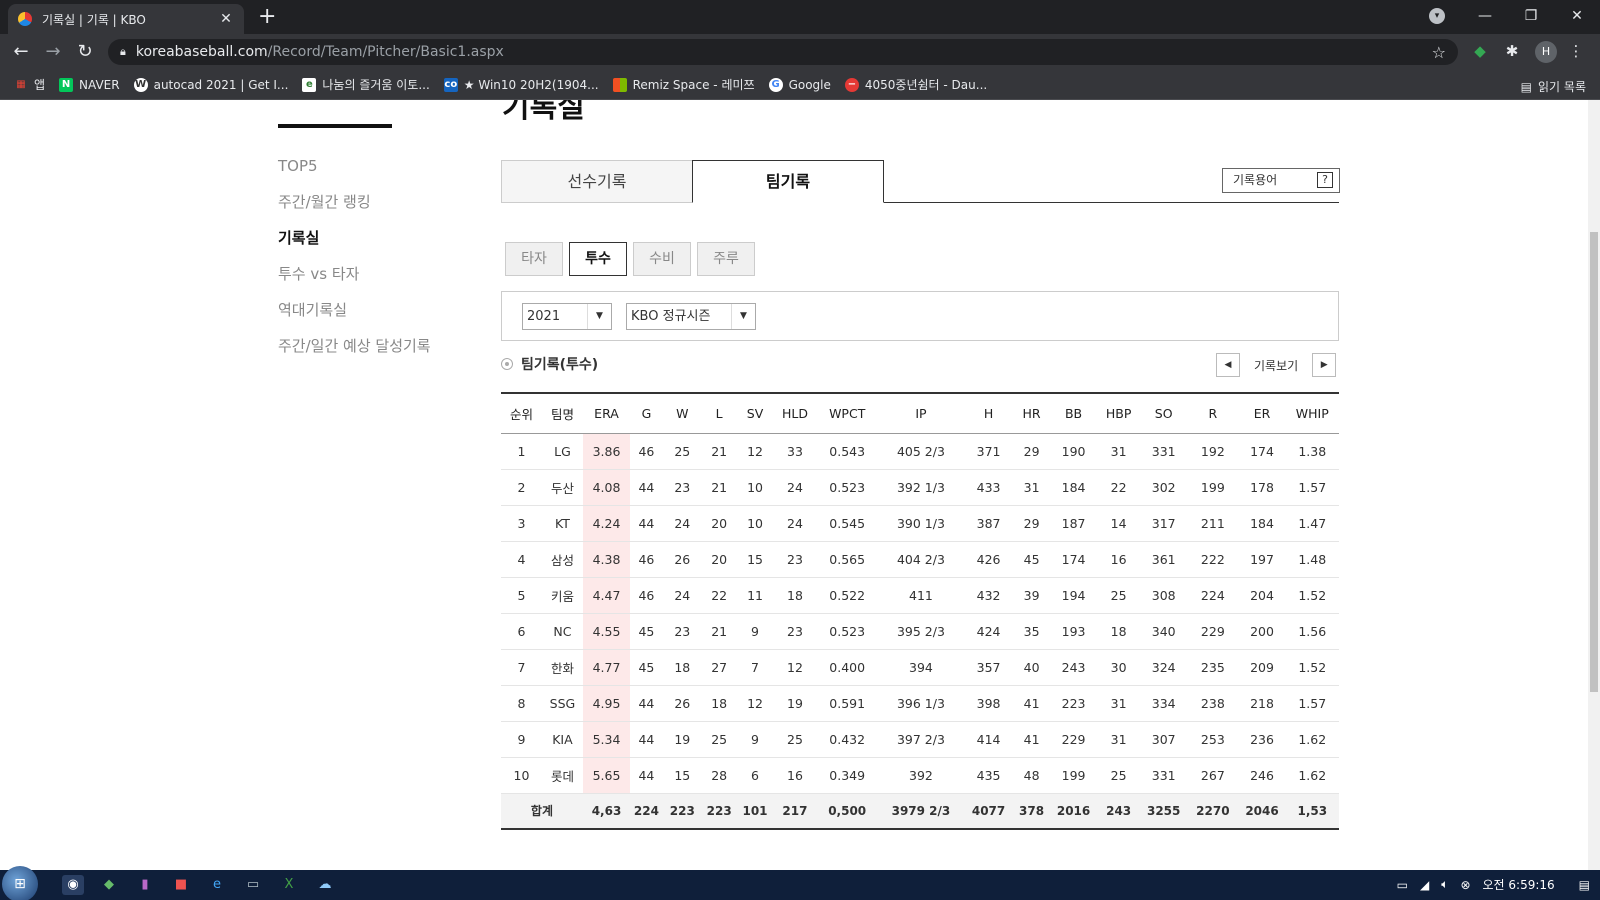  Describe the element at coordinates (1439, 52) in the screenshot. I see `bookmark-star-icon: ☆` at that location.